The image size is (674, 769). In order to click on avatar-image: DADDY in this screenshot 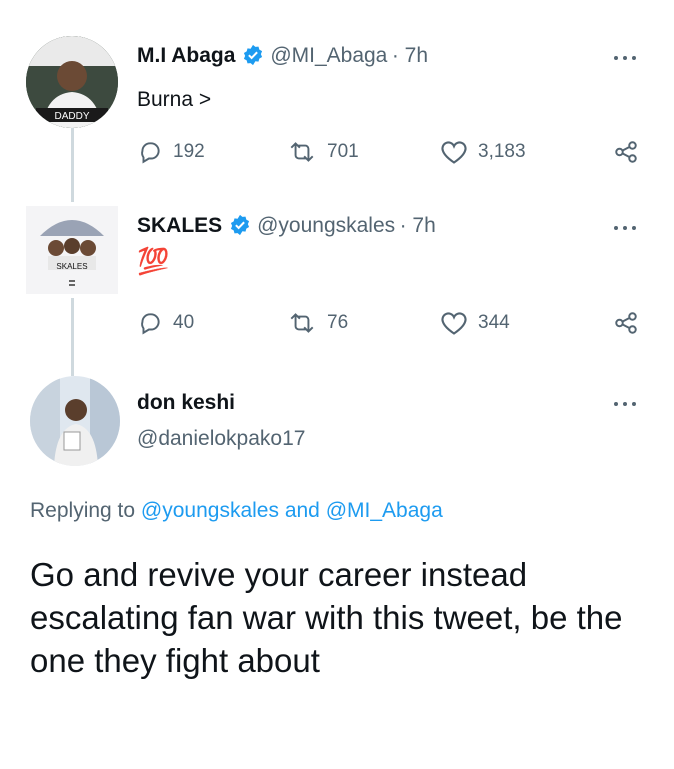, I will do `click(72, 82)`.